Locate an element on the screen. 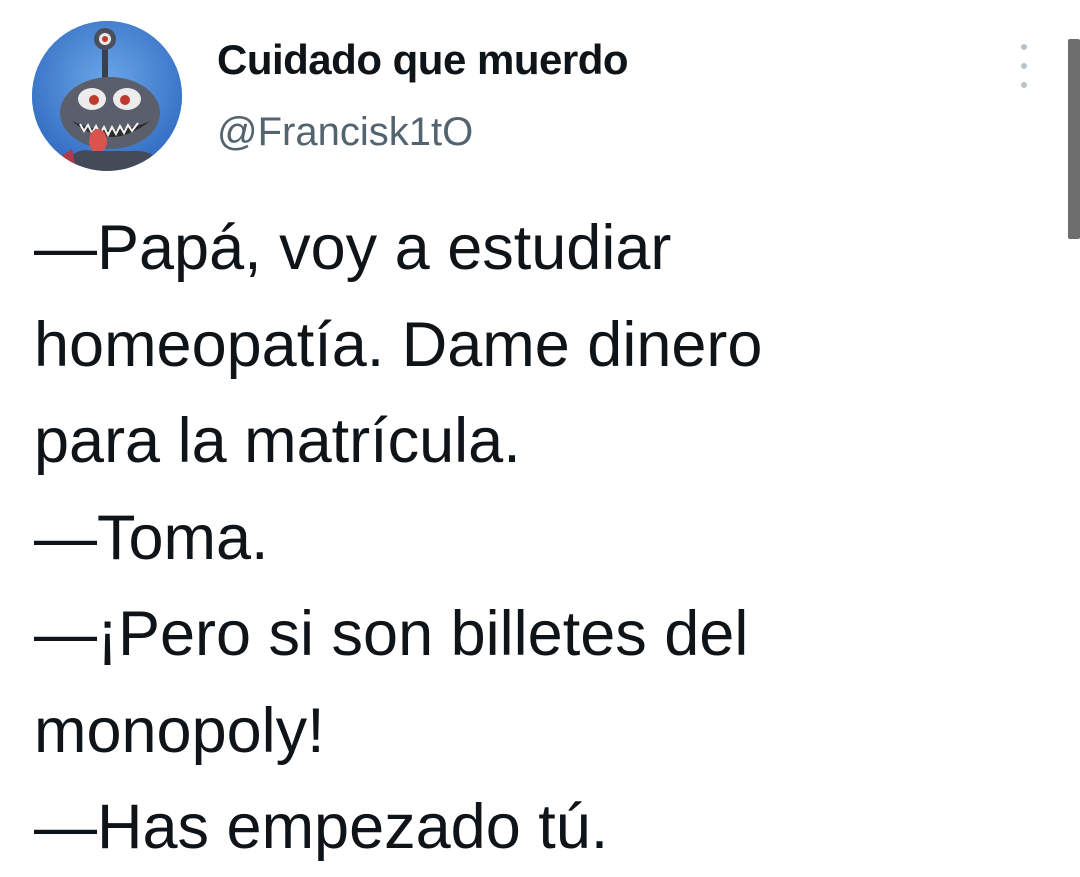  cartoon-creature-avatar-icon is located at coordinates (107, 96).